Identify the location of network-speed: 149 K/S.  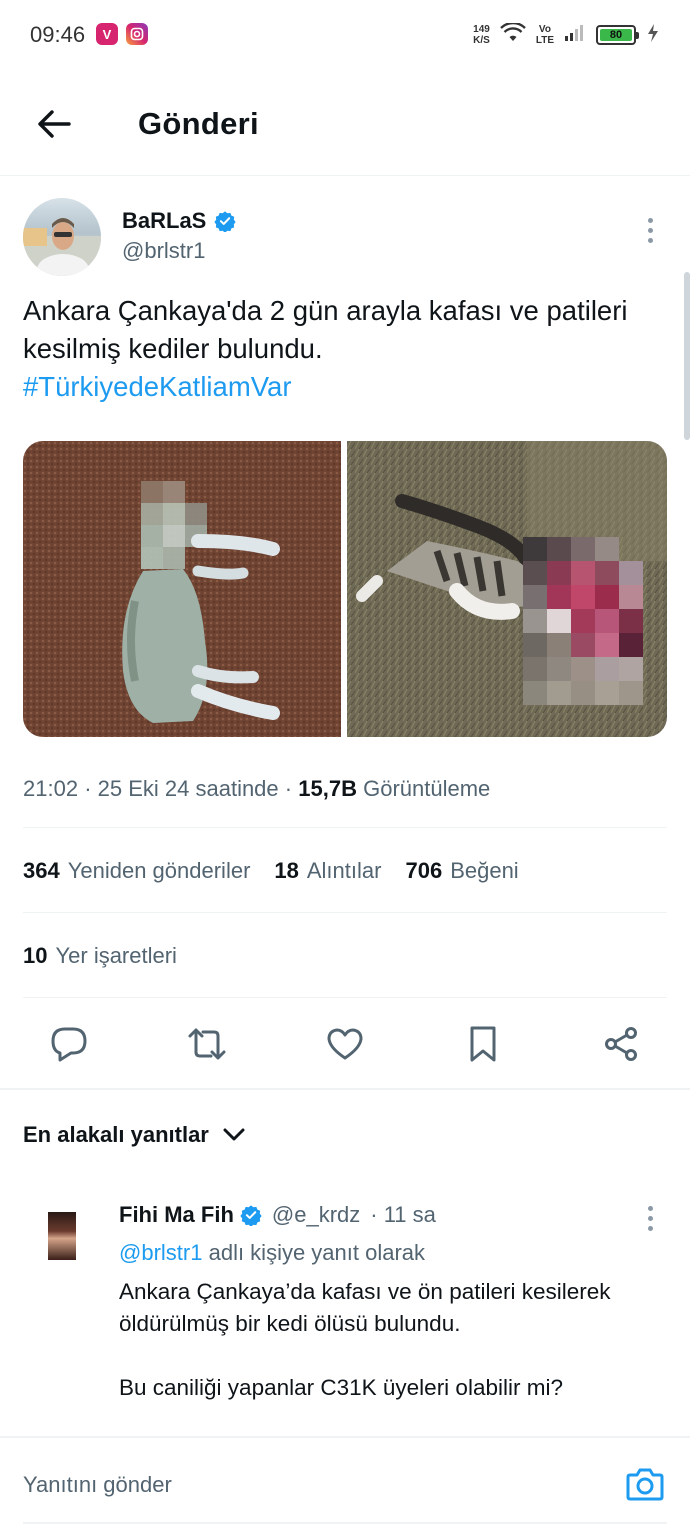
(481, 35).